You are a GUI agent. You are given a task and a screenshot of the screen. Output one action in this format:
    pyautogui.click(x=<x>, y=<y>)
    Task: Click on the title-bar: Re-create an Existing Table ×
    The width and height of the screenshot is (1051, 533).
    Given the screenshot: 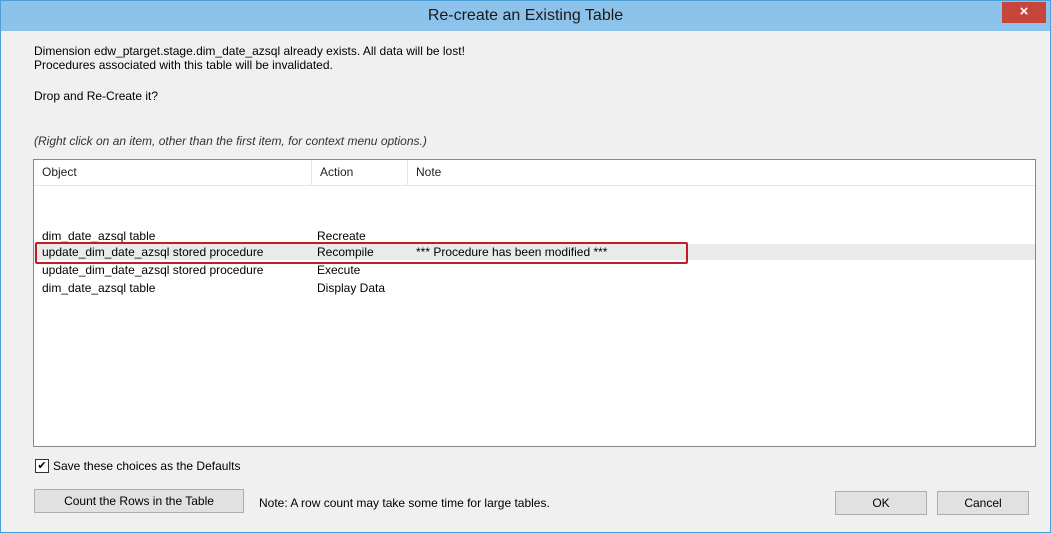 What is the action you would take?
    pyautogui.click(x=525, y=16)
    